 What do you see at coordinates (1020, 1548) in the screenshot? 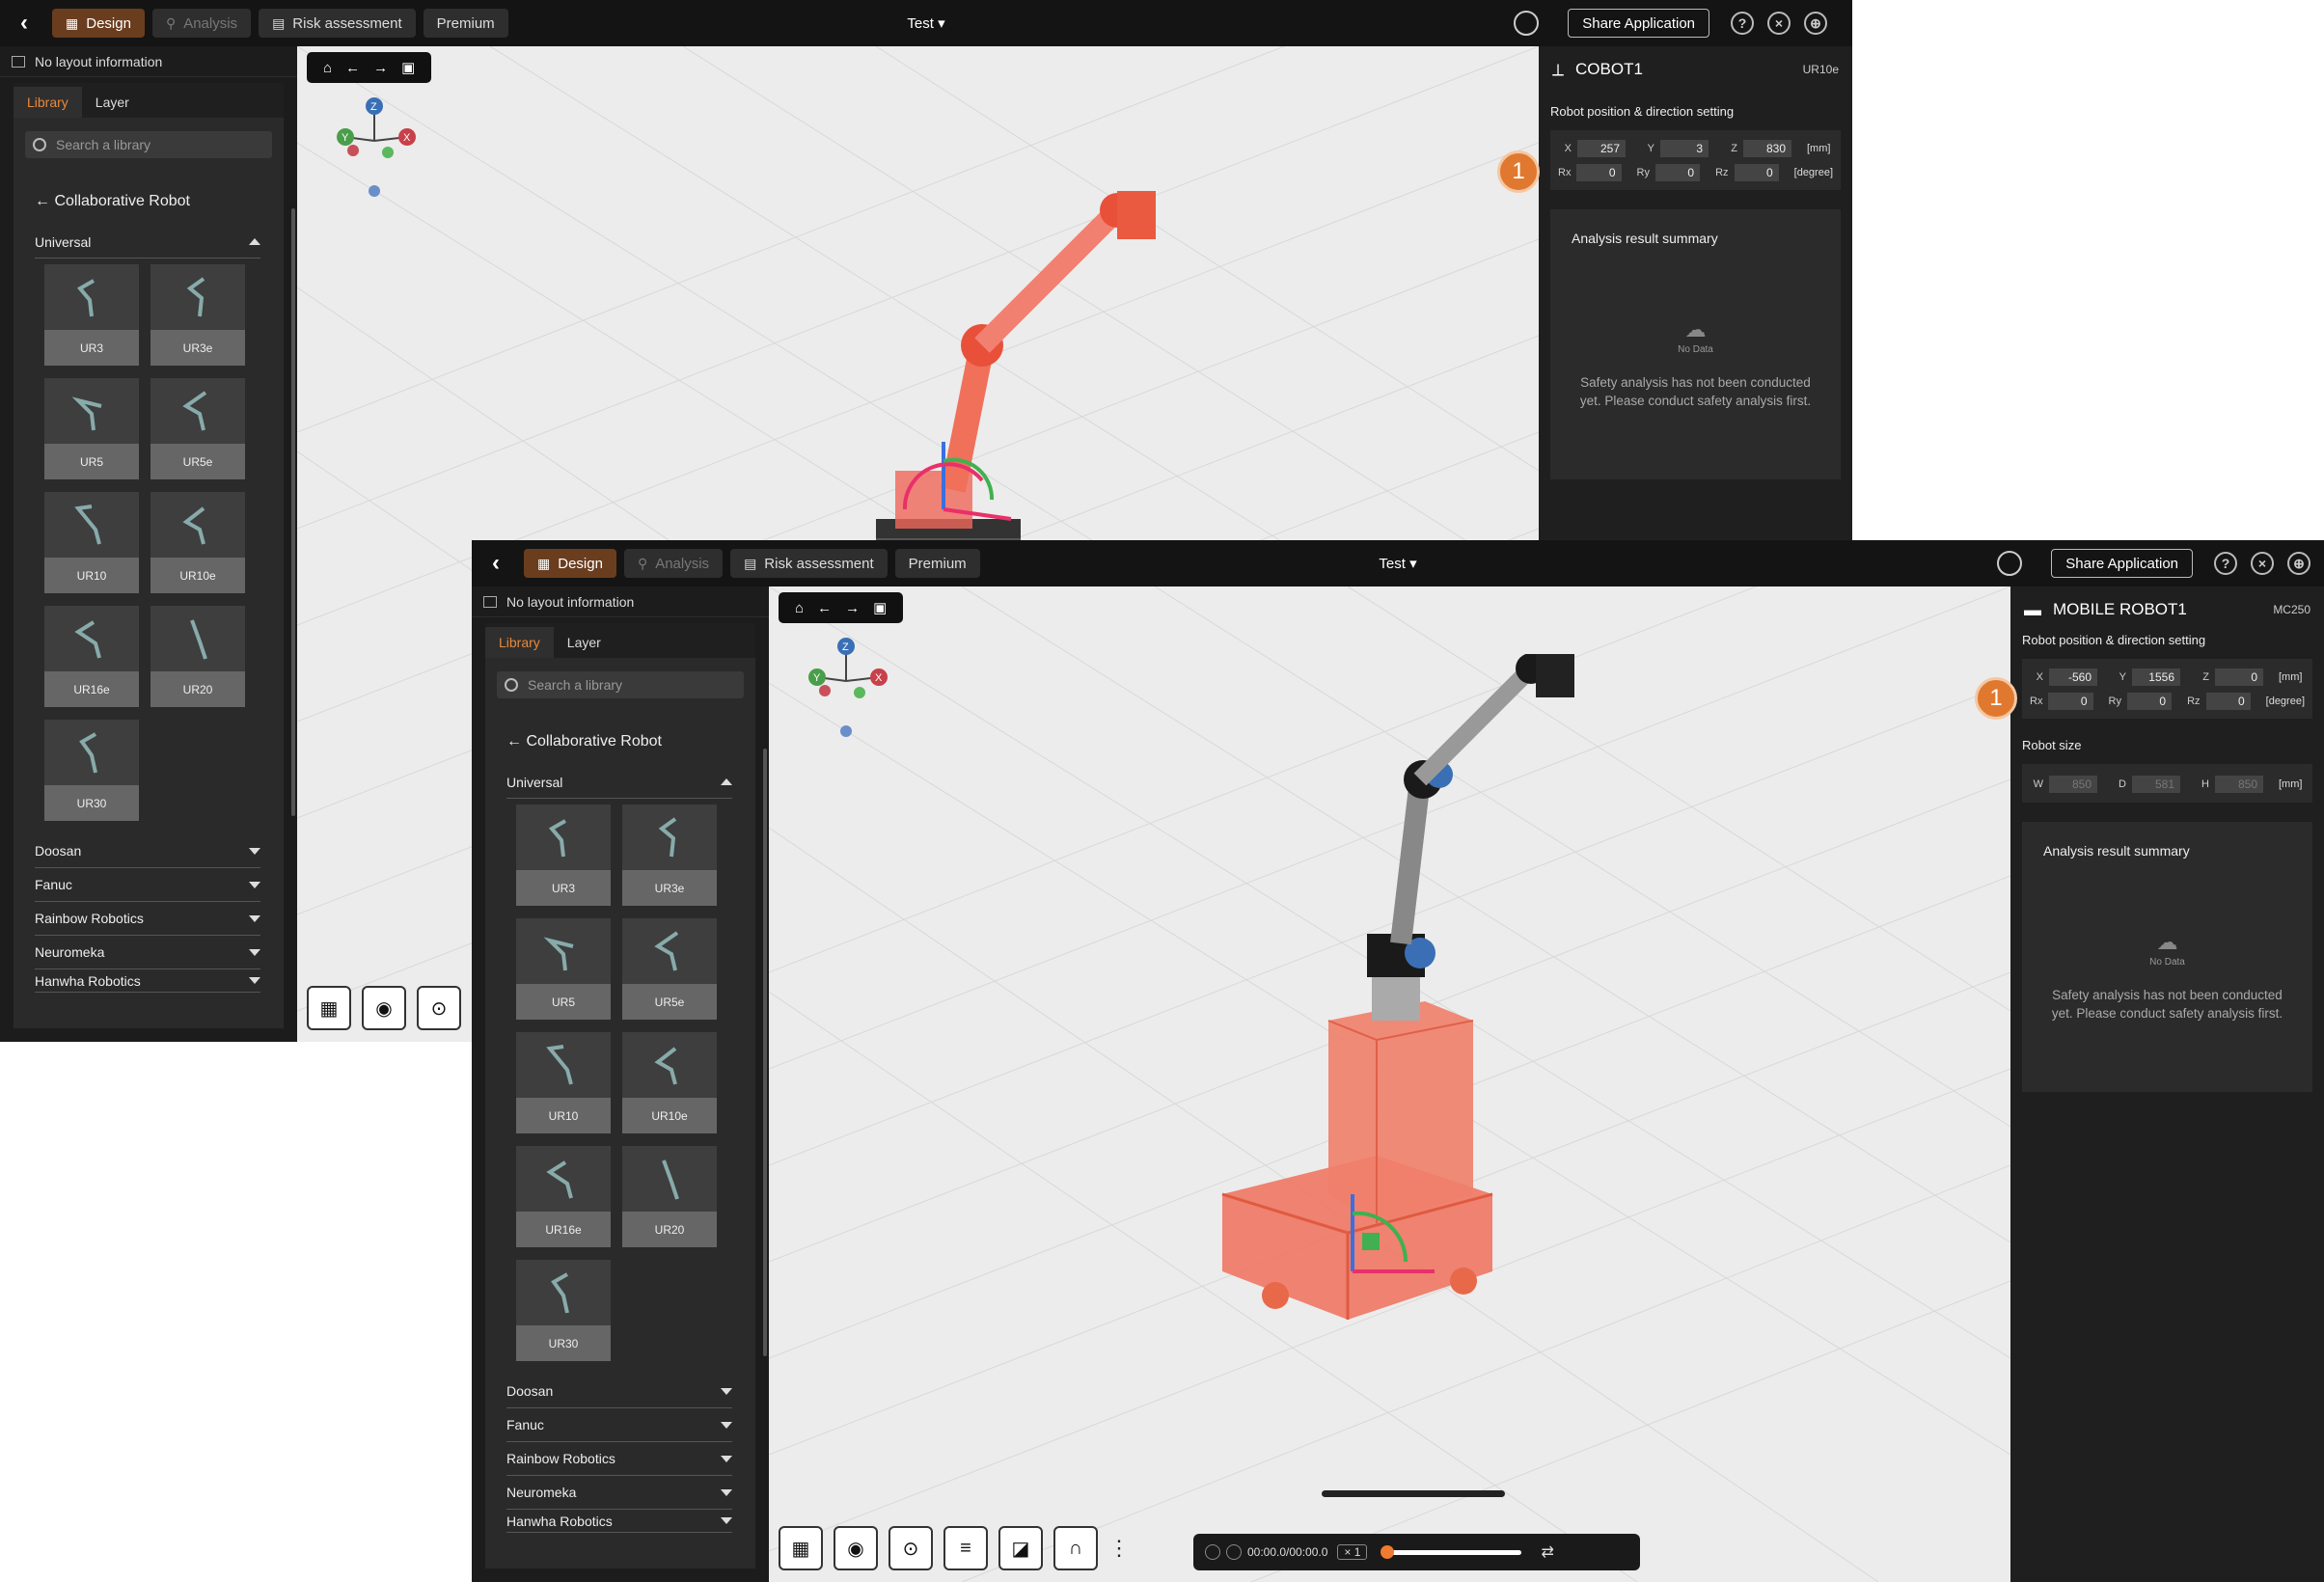
I see `snap-icon: ◪` at bounding box center [1020, 1548].